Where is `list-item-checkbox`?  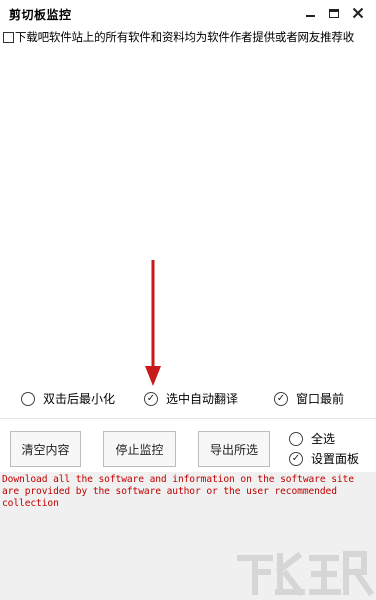
list-item-checkbox is located at coordinates (8, 37).